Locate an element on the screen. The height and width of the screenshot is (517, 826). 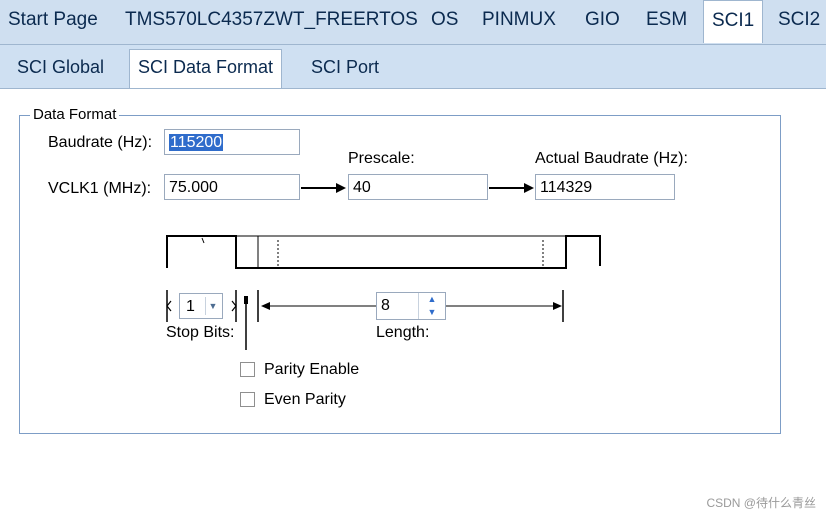
spinner-buttons: ▲ ▼ is located at coordinates (431, 306).